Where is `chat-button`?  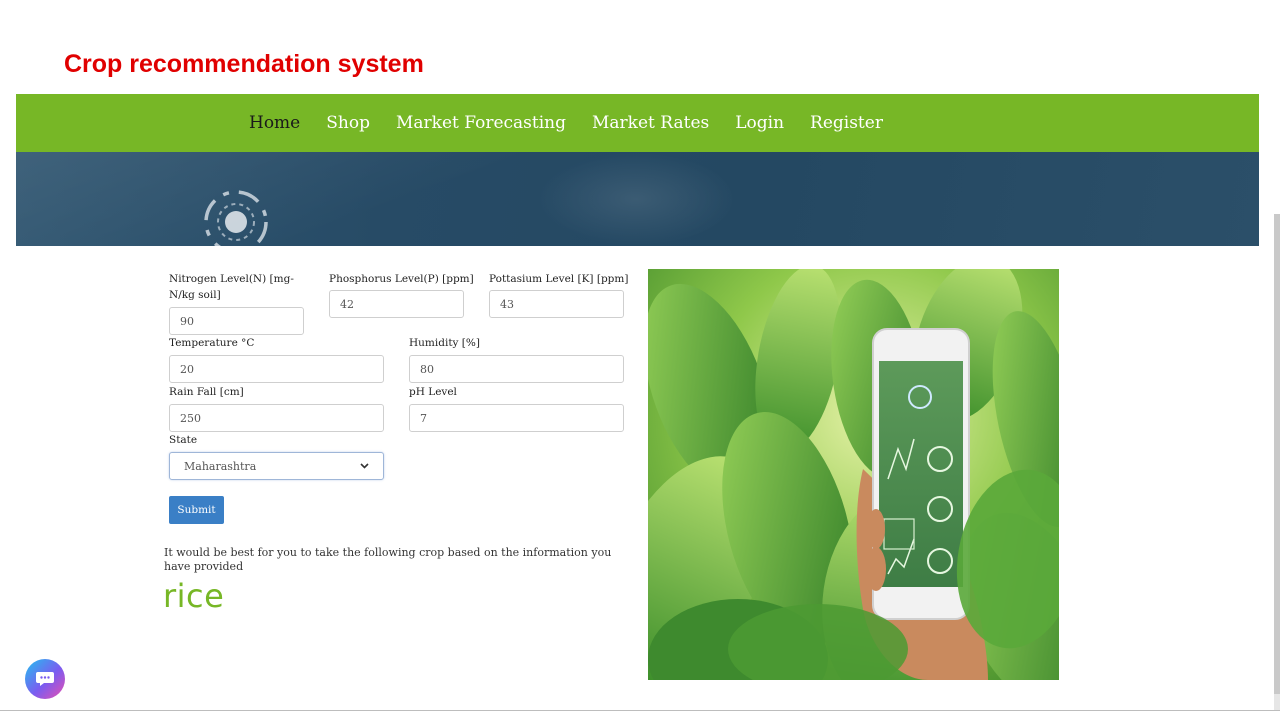 chat-button is located at coordinates (45, 679).